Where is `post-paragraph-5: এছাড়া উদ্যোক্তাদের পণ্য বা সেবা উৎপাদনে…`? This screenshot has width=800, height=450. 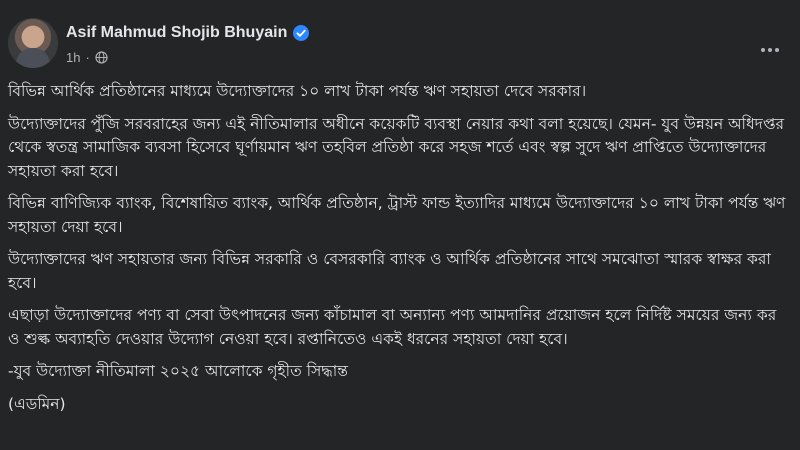
post-paragraph-5: এছাড়া উদ্যোক্তাদের পণ্য বা সেবা উৎপাদনে… is located at coordinates (392, 327).